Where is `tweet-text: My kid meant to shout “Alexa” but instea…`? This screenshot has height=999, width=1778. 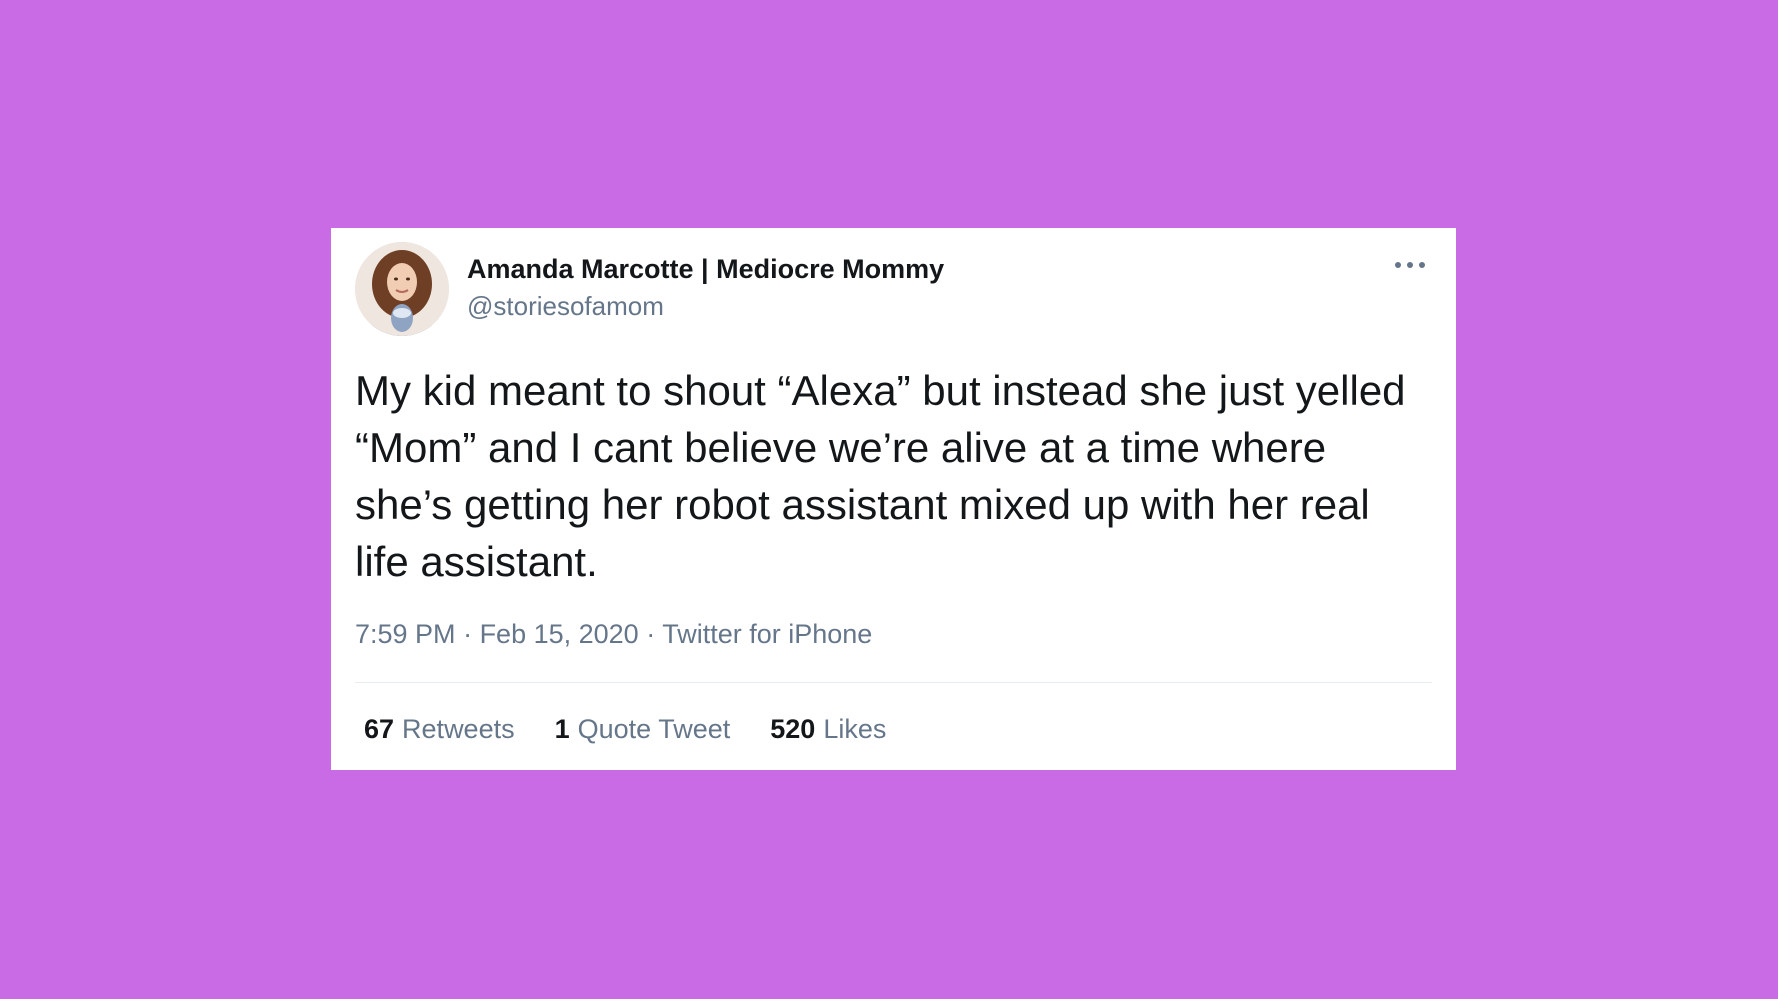
tweet-text: My kid meant to shout “Alexa” but instea… is located at coordinates (880, 476).